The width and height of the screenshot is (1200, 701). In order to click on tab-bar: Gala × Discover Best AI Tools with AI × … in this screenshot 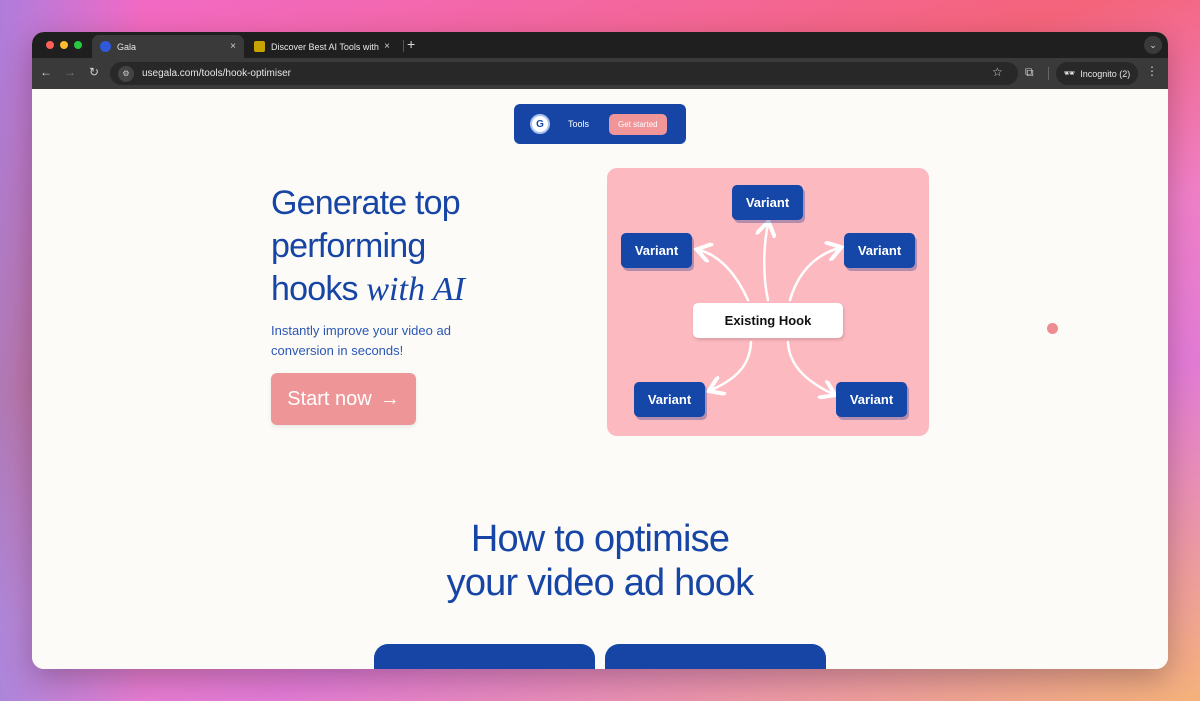, I will do `click(600, 45)`.